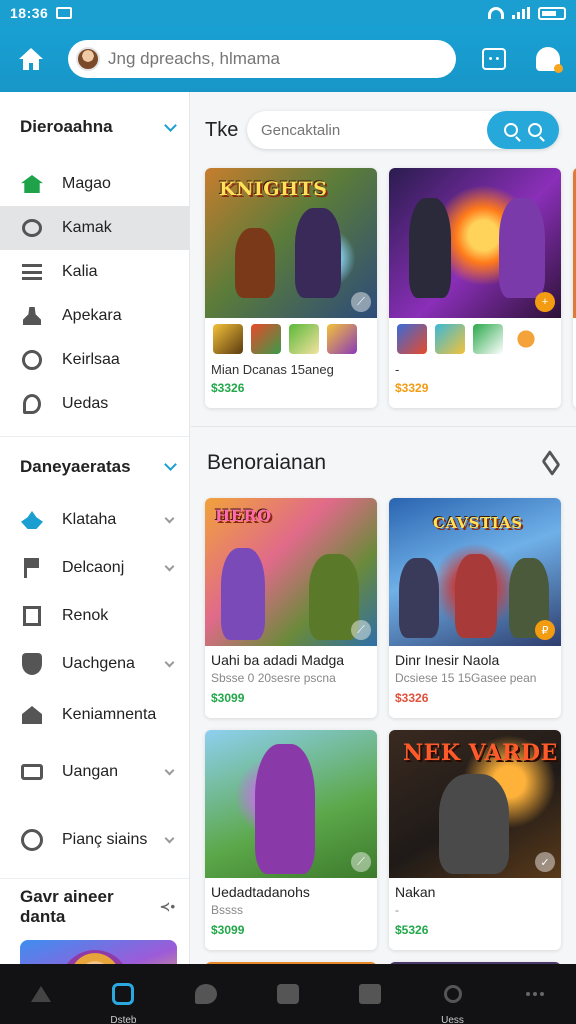 The width and height of the screenshot is (576, 1024). I want to click on nav-store-button, so click(288, 994).